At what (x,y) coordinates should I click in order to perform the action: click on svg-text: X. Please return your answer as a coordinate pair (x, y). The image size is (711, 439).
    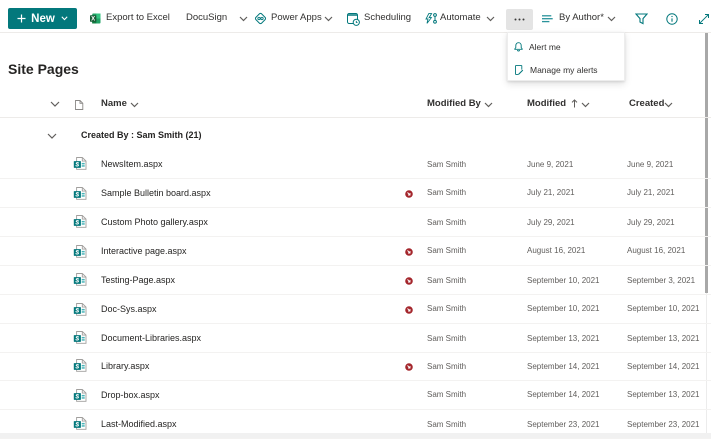
    Looking at the image, I should click on (93, 20).